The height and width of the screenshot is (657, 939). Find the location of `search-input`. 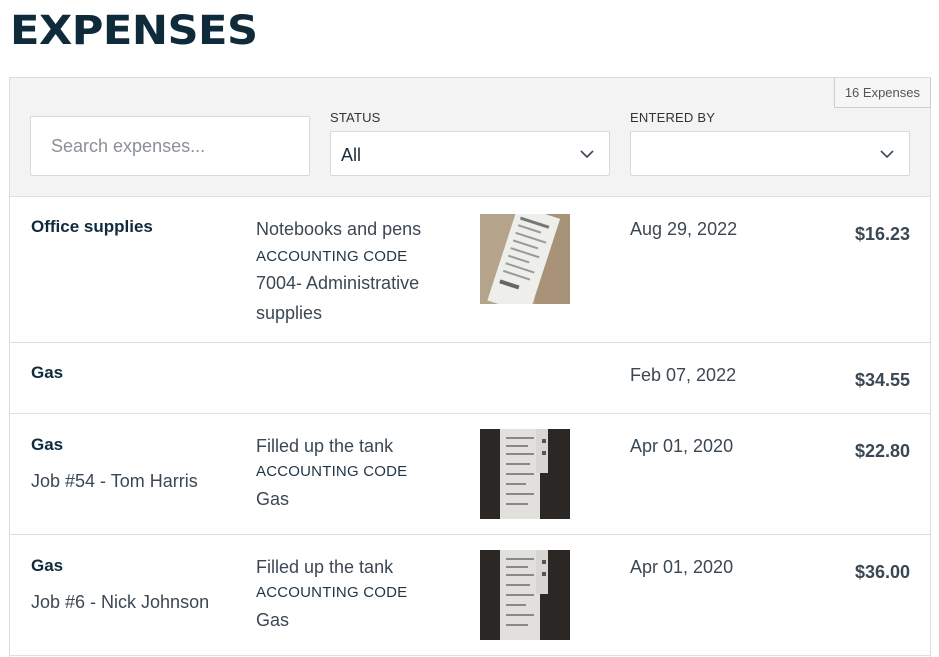

search-input is located at coordinates (170, 146).